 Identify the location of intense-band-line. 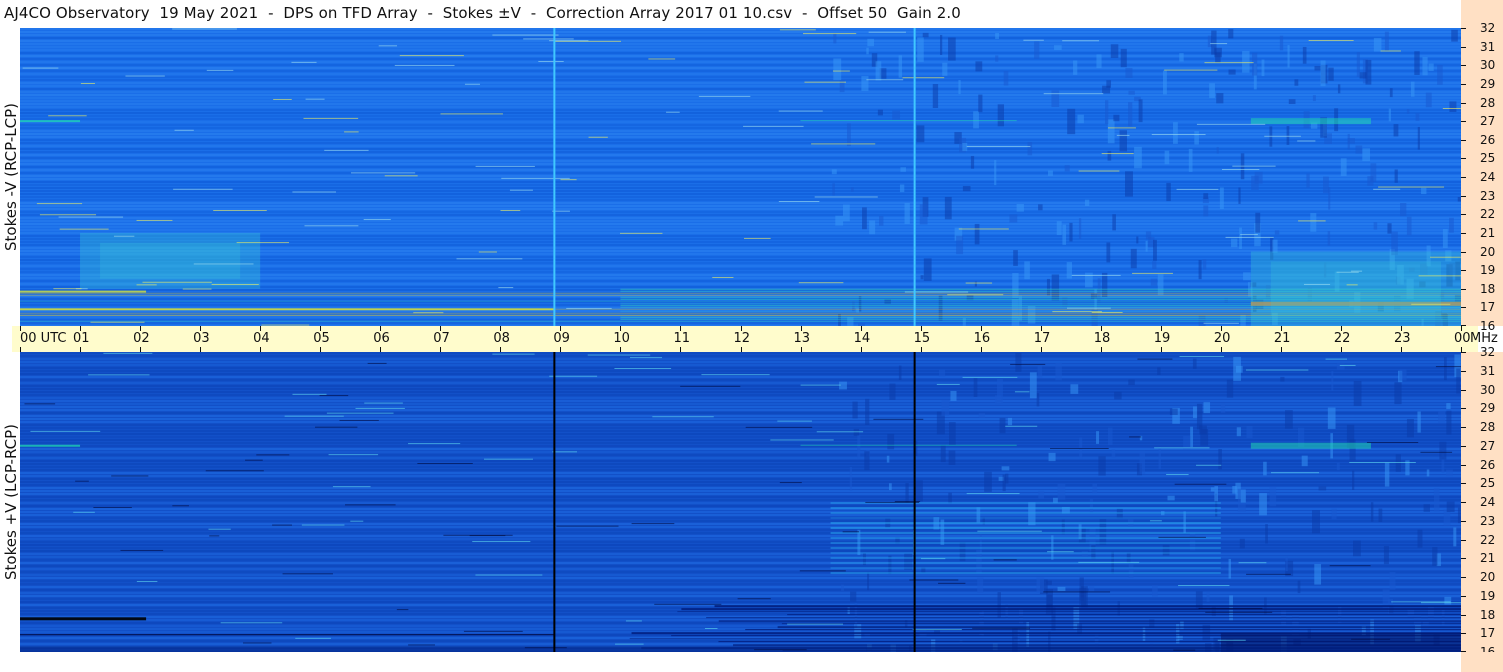
(740, 293).